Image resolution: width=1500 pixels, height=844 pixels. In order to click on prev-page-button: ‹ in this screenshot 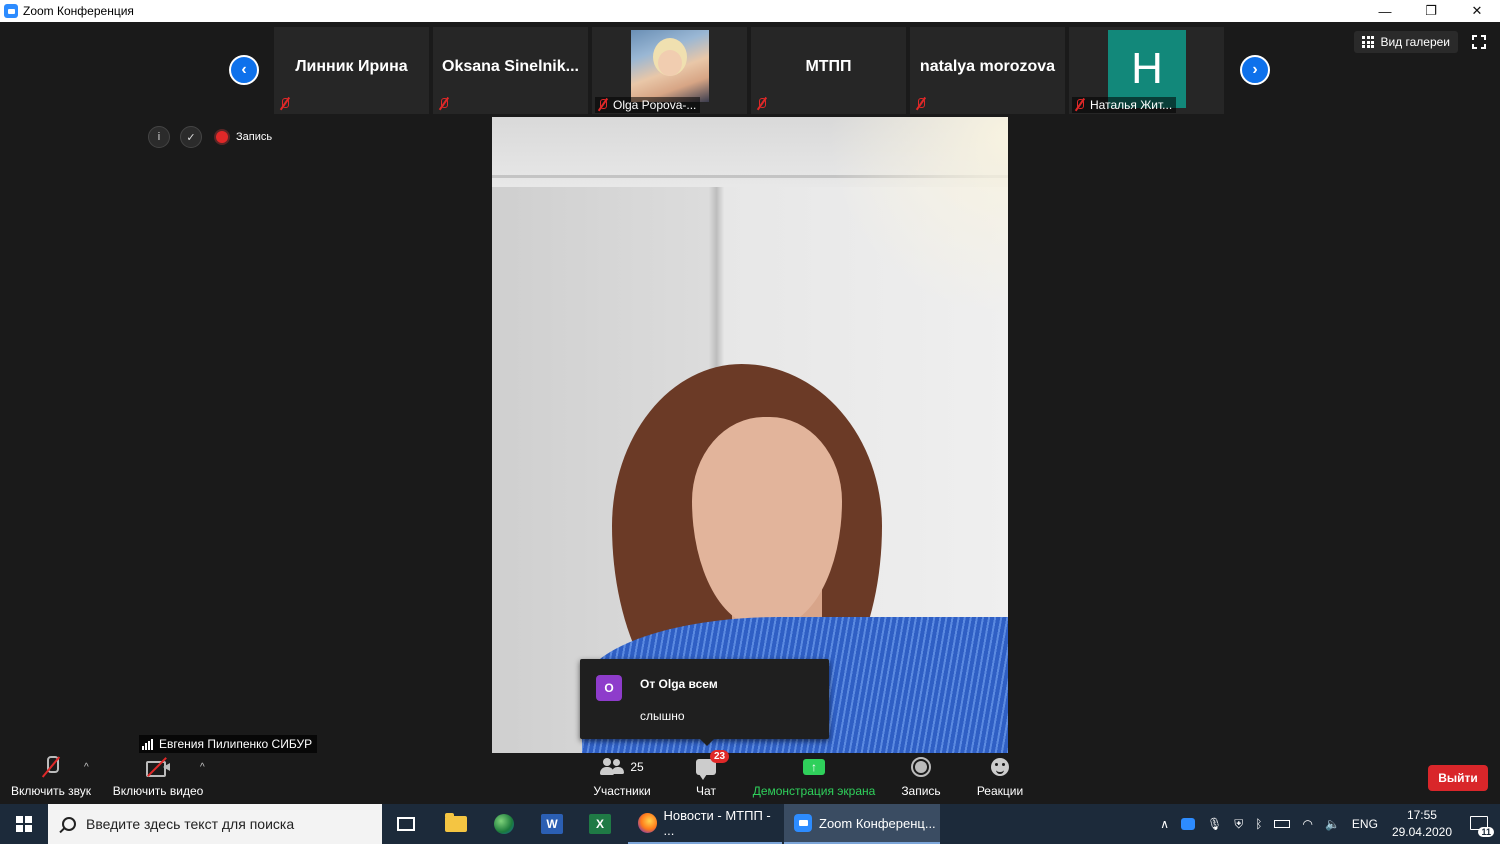, I will do `click(244, 70)`.